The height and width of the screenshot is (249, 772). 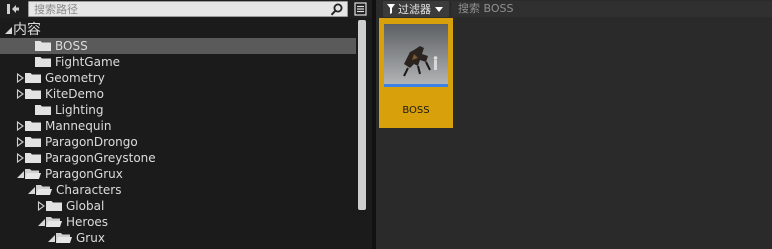 What do you see at coordinates (391, 9) in the screenshot?
I see `filter-icon` at bounding box center [391, 9].